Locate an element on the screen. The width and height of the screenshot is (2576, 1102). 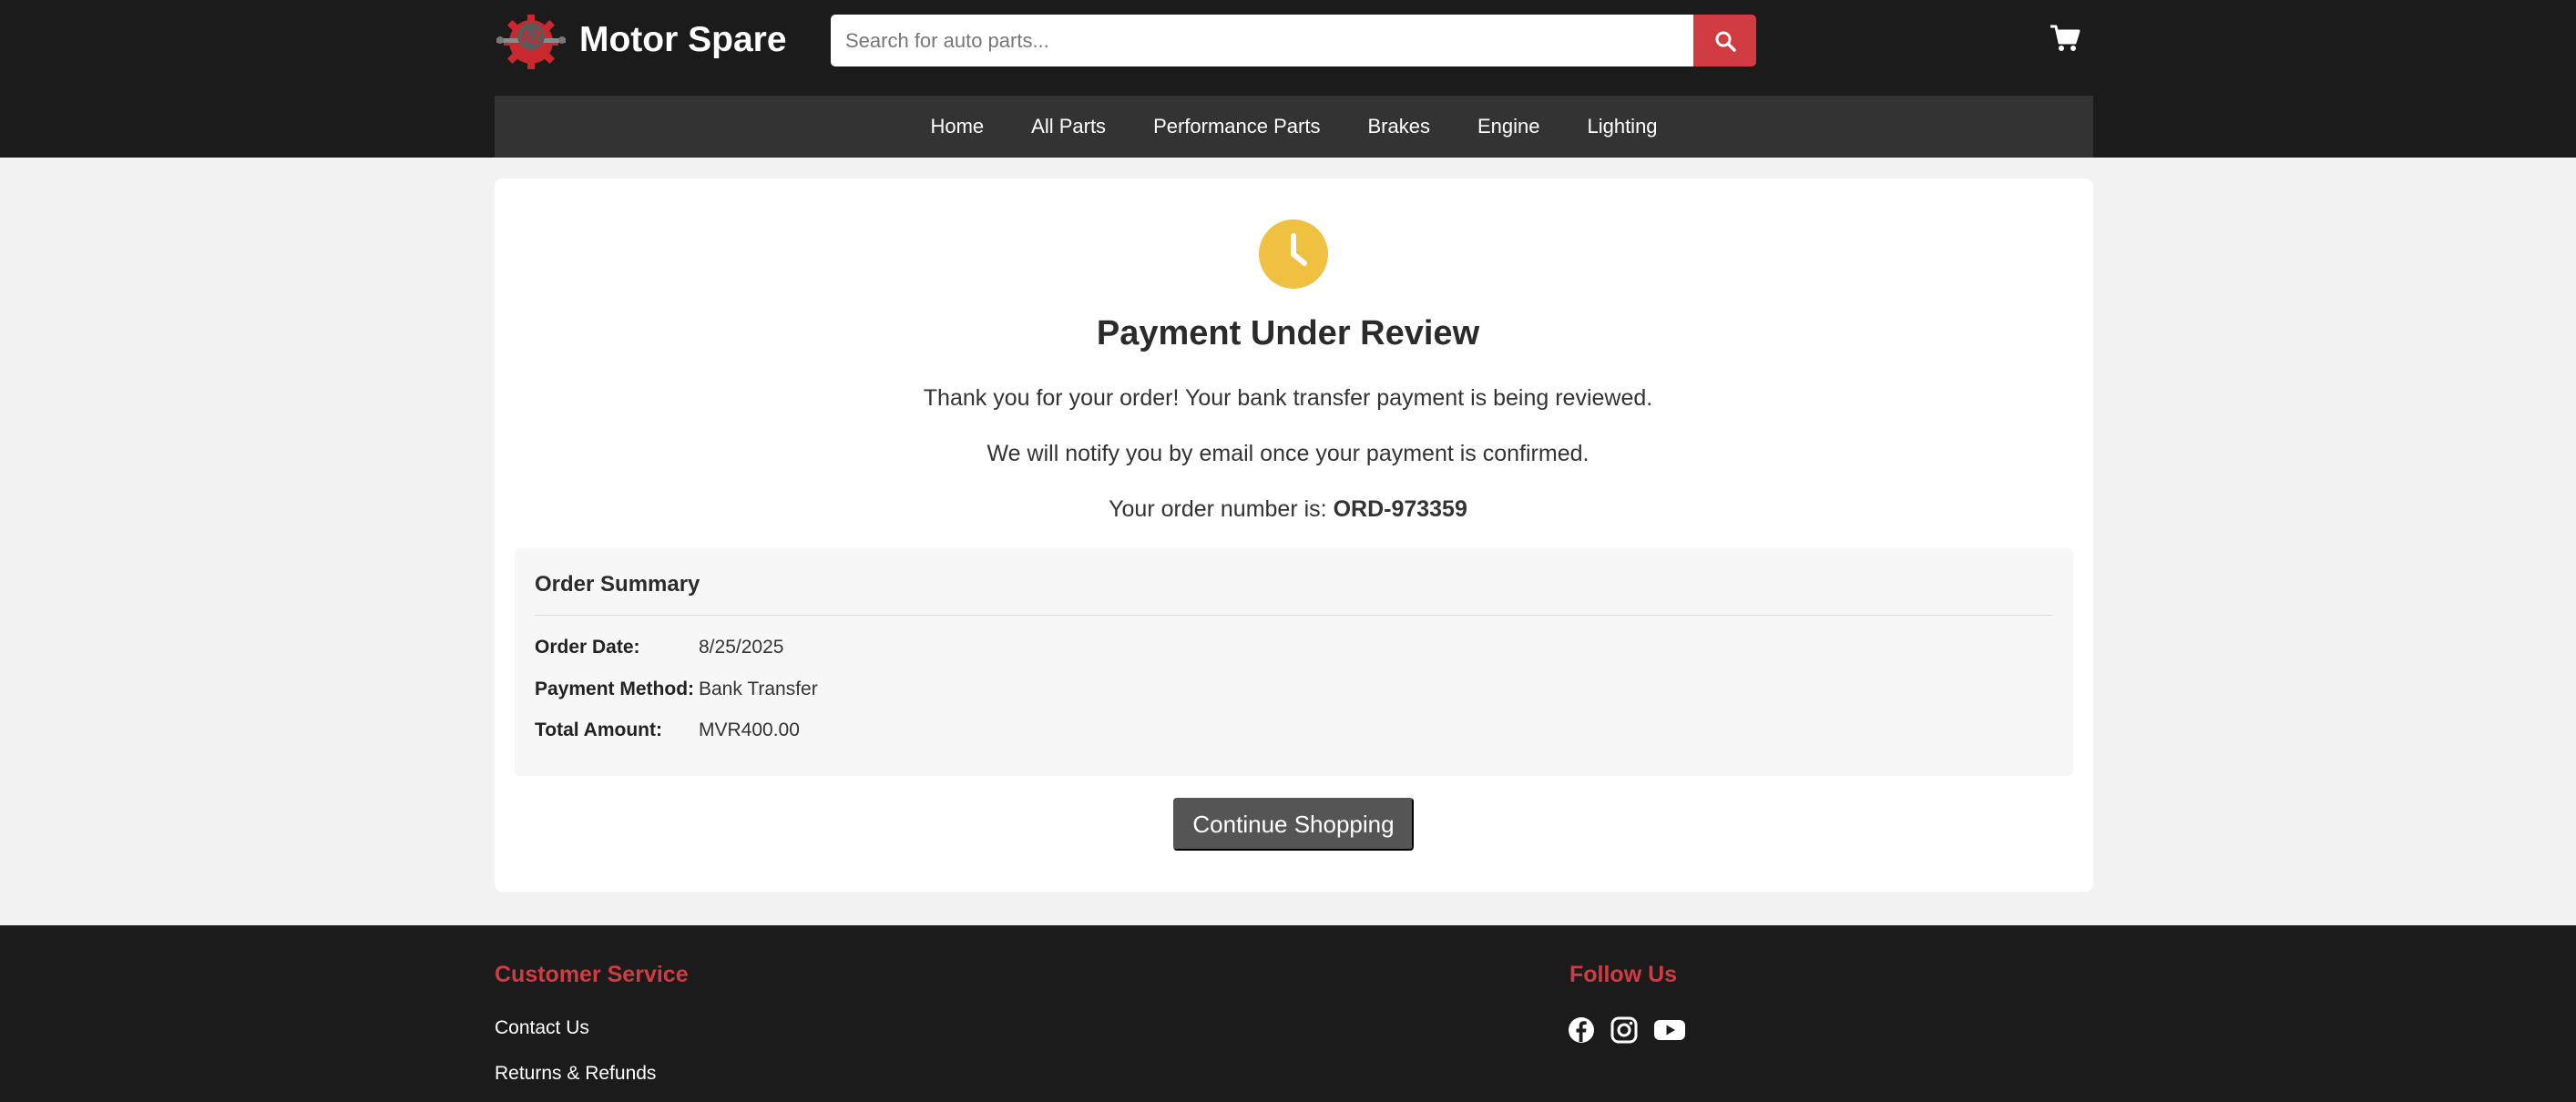
nav-item-brakes: Brakes is located at coordinates (1399, 127).